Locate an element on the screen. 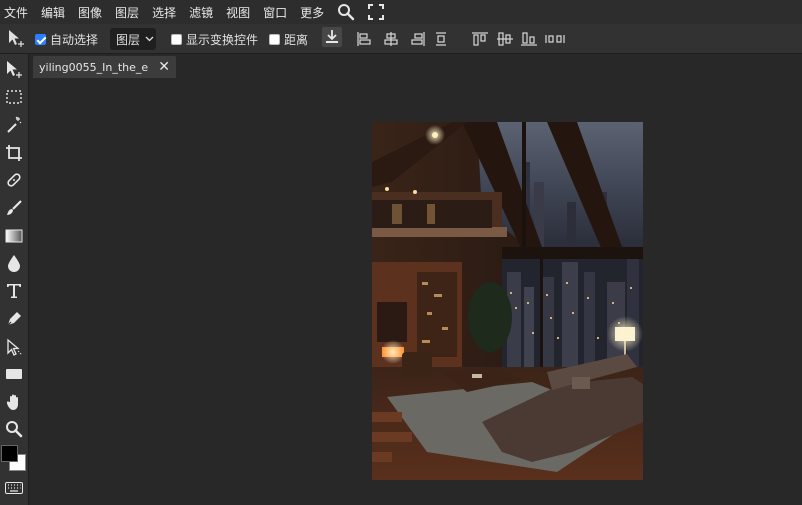 The image size is (802, 505). document-tab: yiling0055_In_the_e ✕ is located at coordinates (104, 67).